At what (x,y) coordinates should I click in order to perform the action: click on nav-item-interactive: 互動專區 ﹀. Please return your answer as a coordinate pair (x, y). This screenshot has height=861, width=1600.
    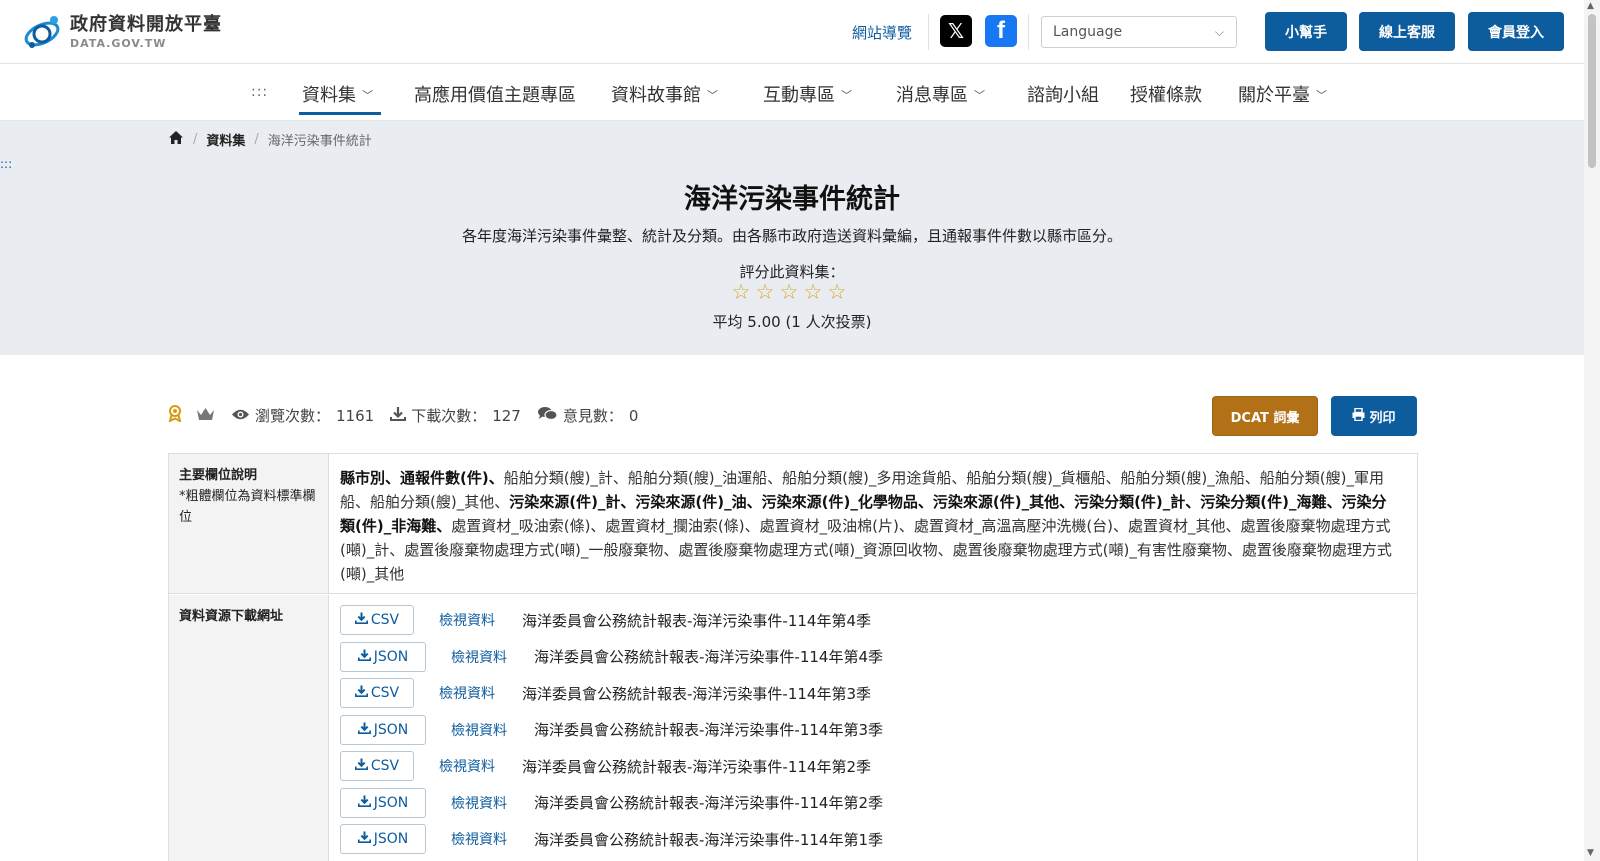
    Looking at the image, I should click on (807, 94).